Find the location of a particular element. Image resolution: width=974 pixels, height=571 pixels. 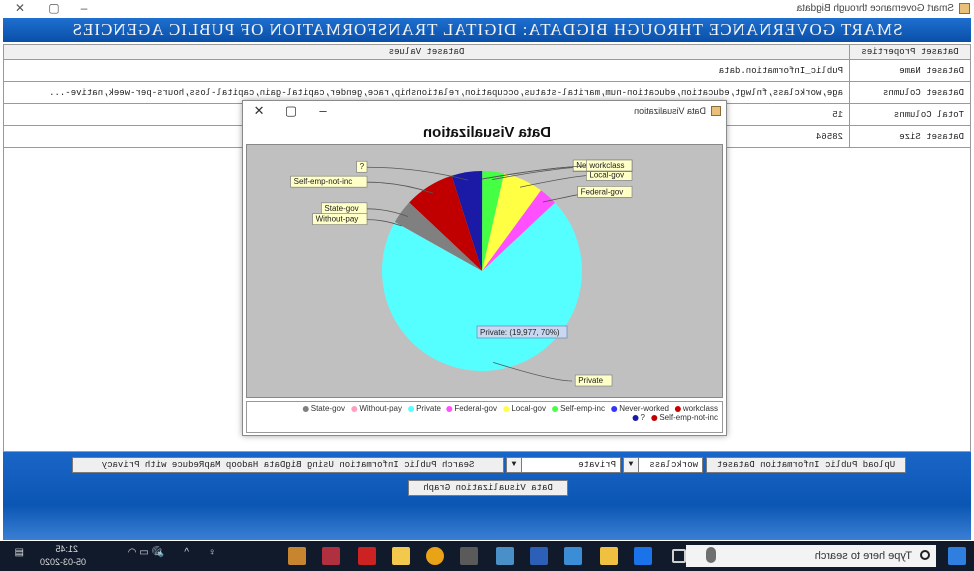

legend-item: ? is located at coordinates (639, 417).